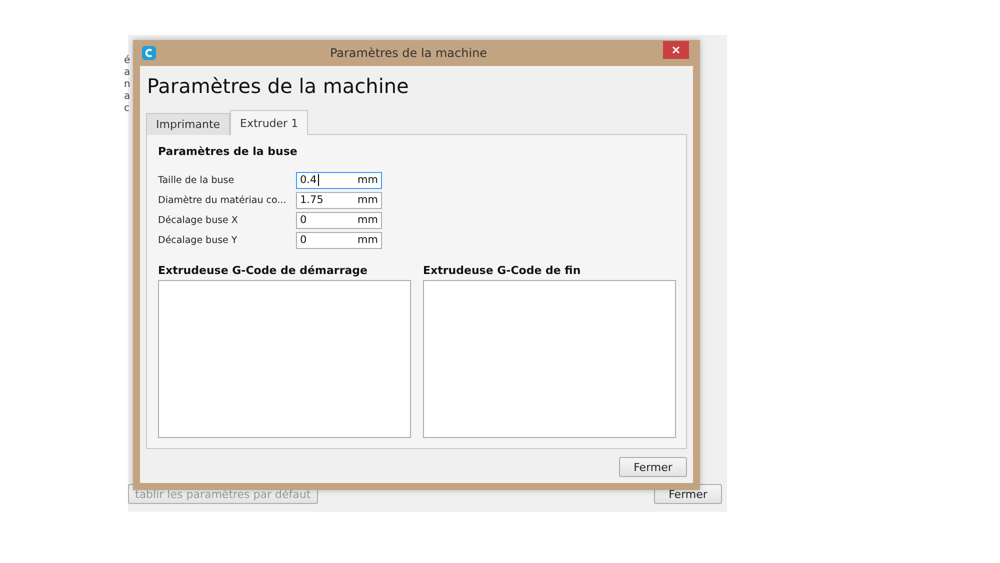  What do you see at coordinates (318, 180) in the screenshot?
I see `text-cursor` at bounding box center [318, 180].